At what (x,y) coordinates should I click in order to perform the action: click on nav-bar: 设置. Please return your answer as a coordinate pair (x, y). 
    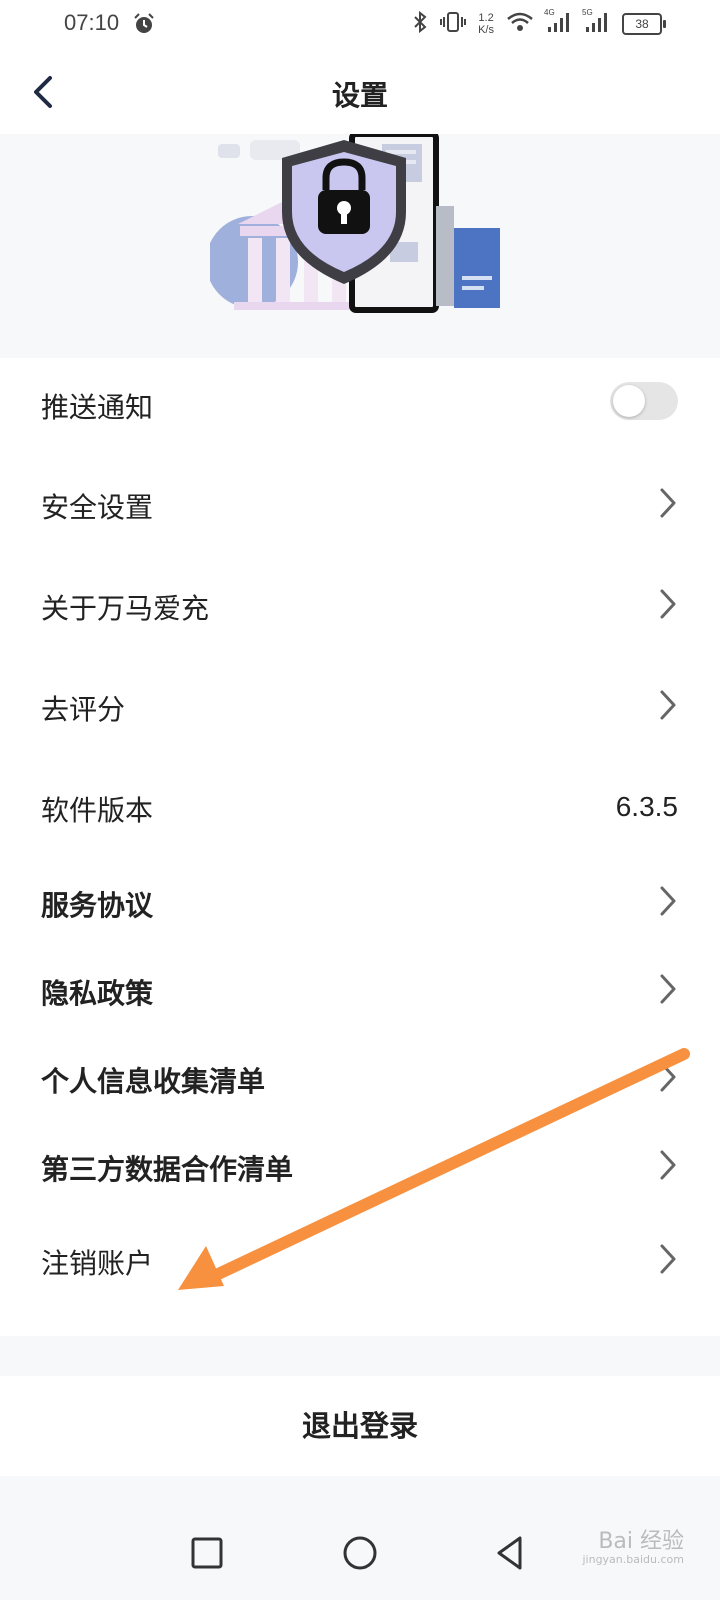
    Looking at the image, I should click on (360, 92).